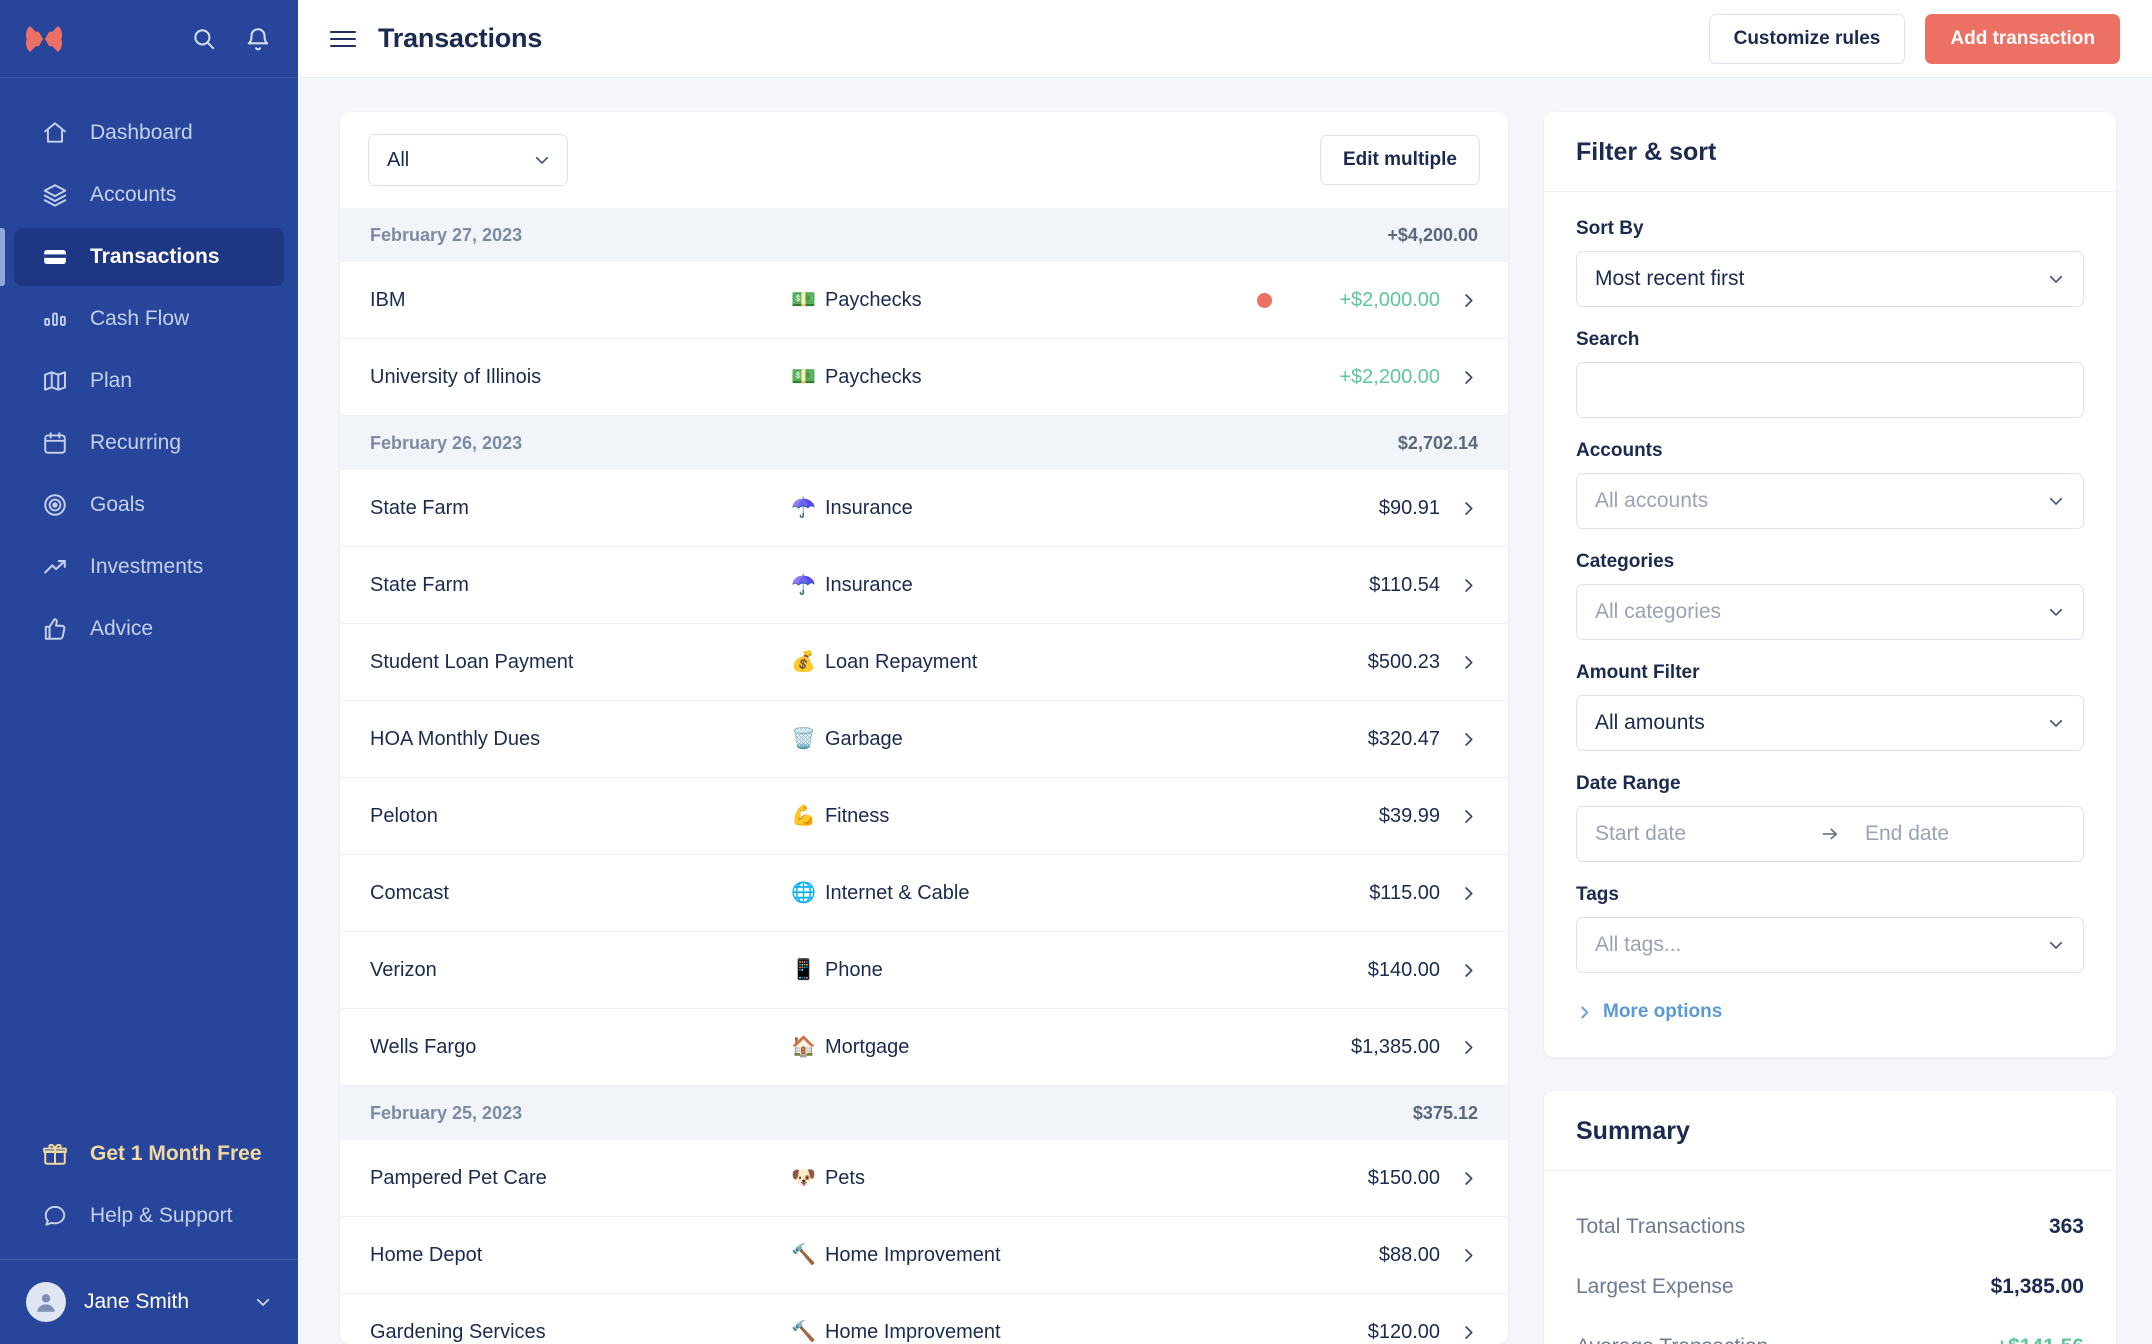  I want to click on sidebar-item-plan: Plan, so click(149, 381).